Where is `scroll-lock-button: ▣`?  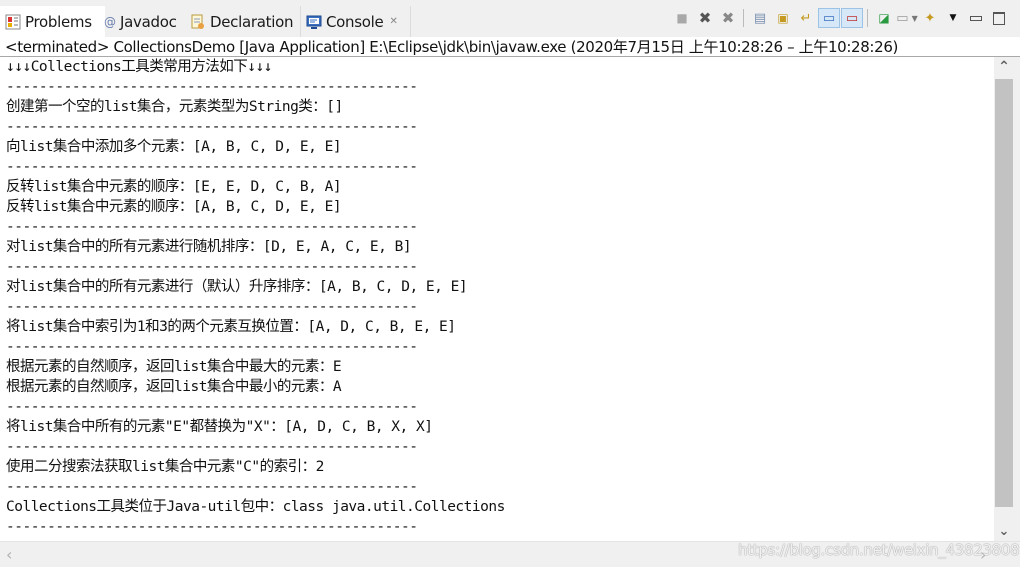
scroll-lock-button: ▣ is located at coordinates (783, 18).